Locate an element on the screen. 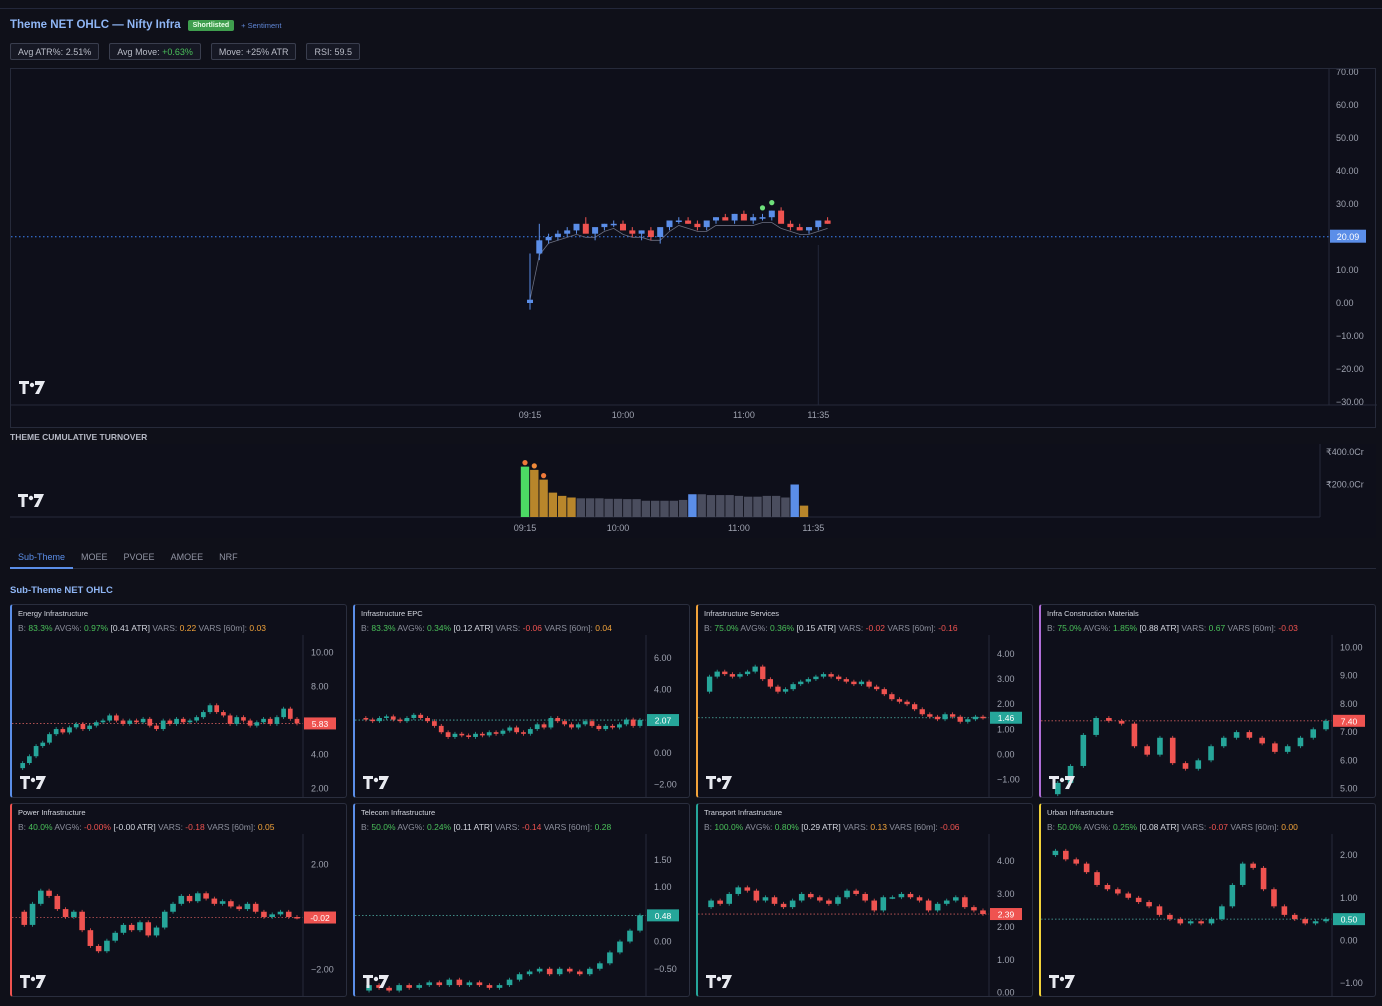 This screenshot has width=1382, height=1006. subtheme-chart-svg: 2.00 −2.00 -0.02 is located at coordinates (179, 900).